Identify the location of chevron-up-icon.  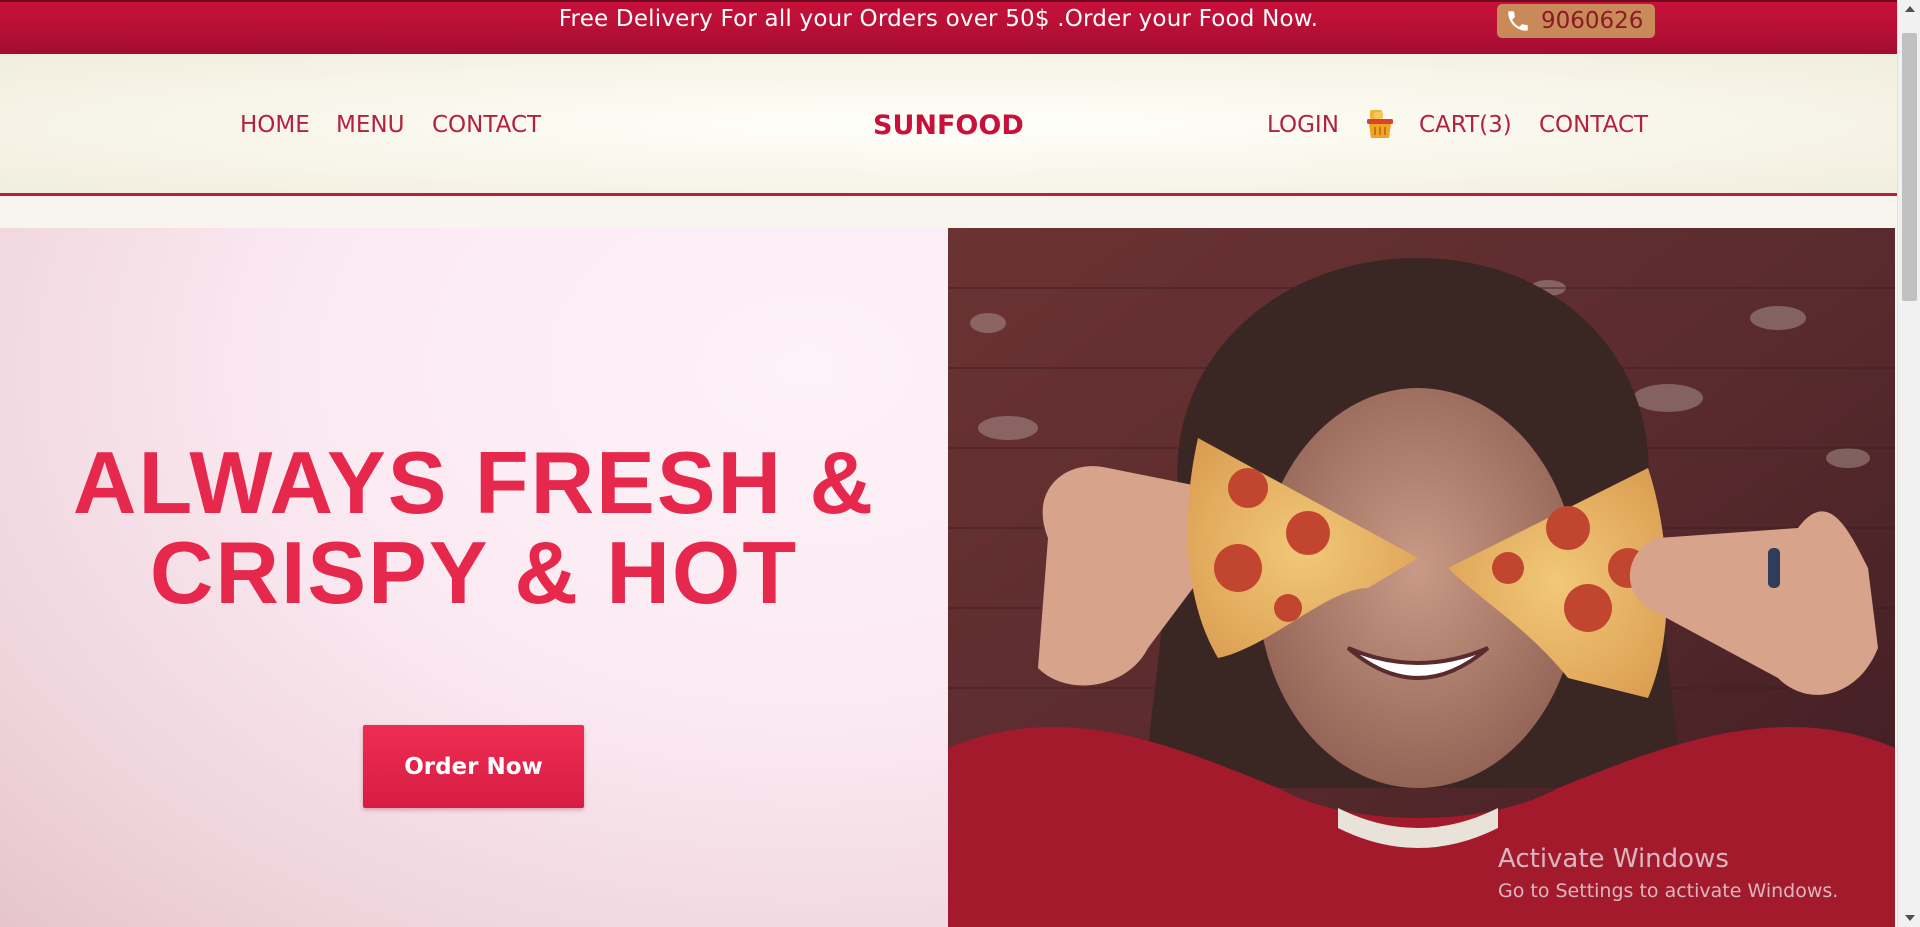
(1909, 9).